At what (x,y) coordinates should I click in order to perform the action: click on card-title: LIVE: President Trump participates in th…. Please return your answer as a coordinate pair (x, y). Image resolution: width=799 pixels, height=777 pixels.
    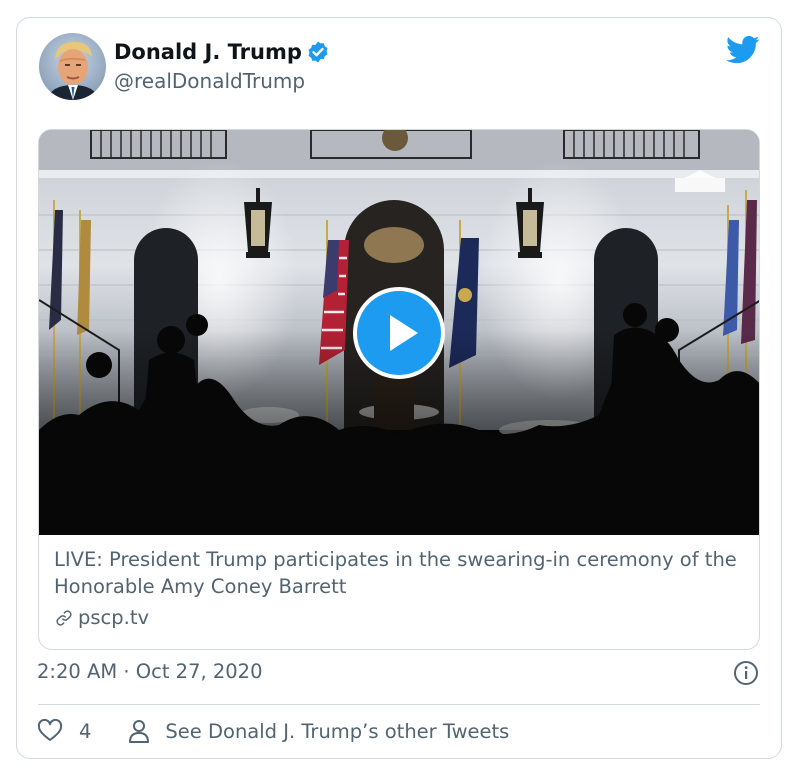
    Looking at the image, I should click on (404, 573).